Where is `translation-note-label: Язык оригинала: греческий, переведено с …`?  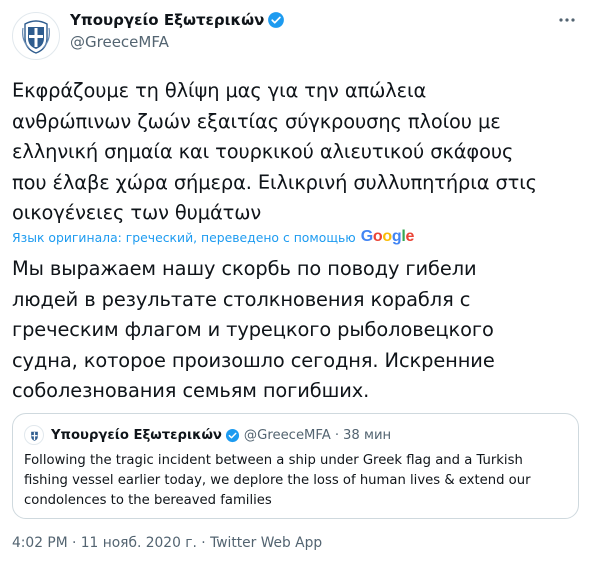
translation-note-label: Язык оригинала: греческий, переведено с … is located at coordinates (184, 237).